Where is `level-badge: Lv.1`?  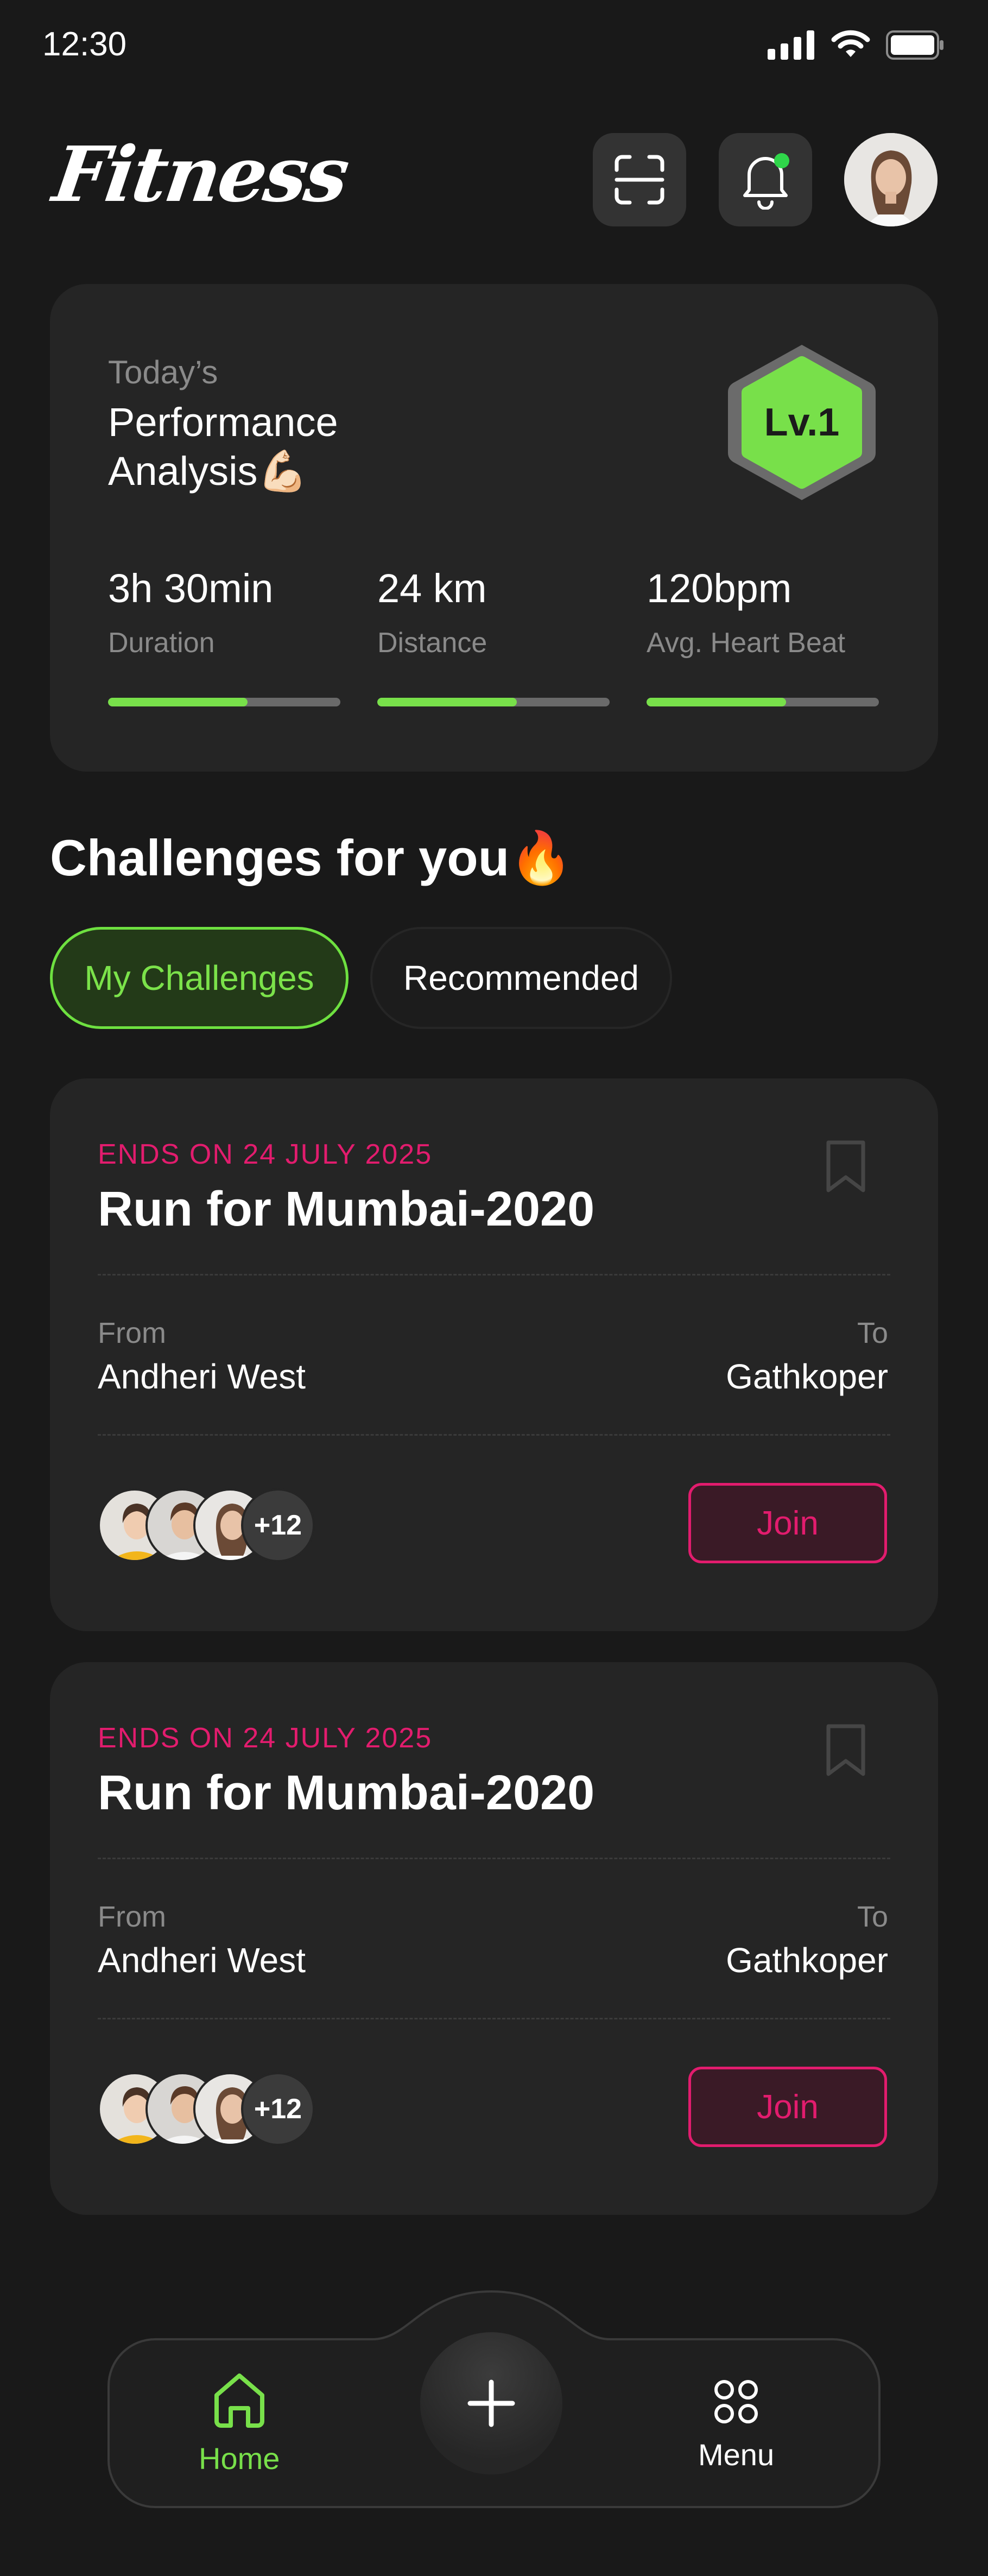 level-badge: Lv.1 is located at coordinates (802, 423).